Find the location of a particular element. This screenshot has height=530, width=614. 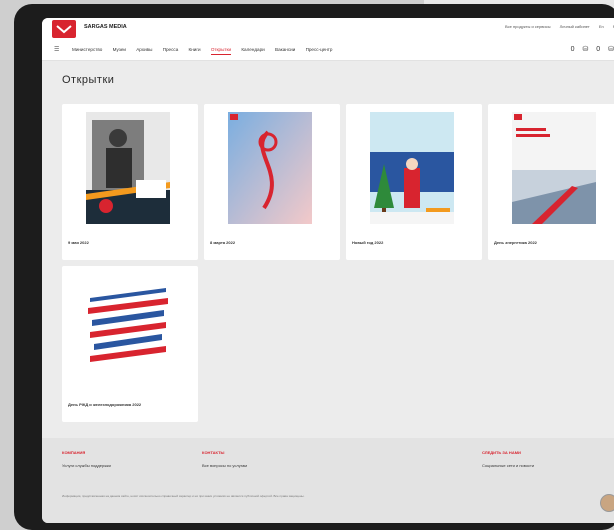

nav-item-calendars: Календари is located at coordinates (252, 49).